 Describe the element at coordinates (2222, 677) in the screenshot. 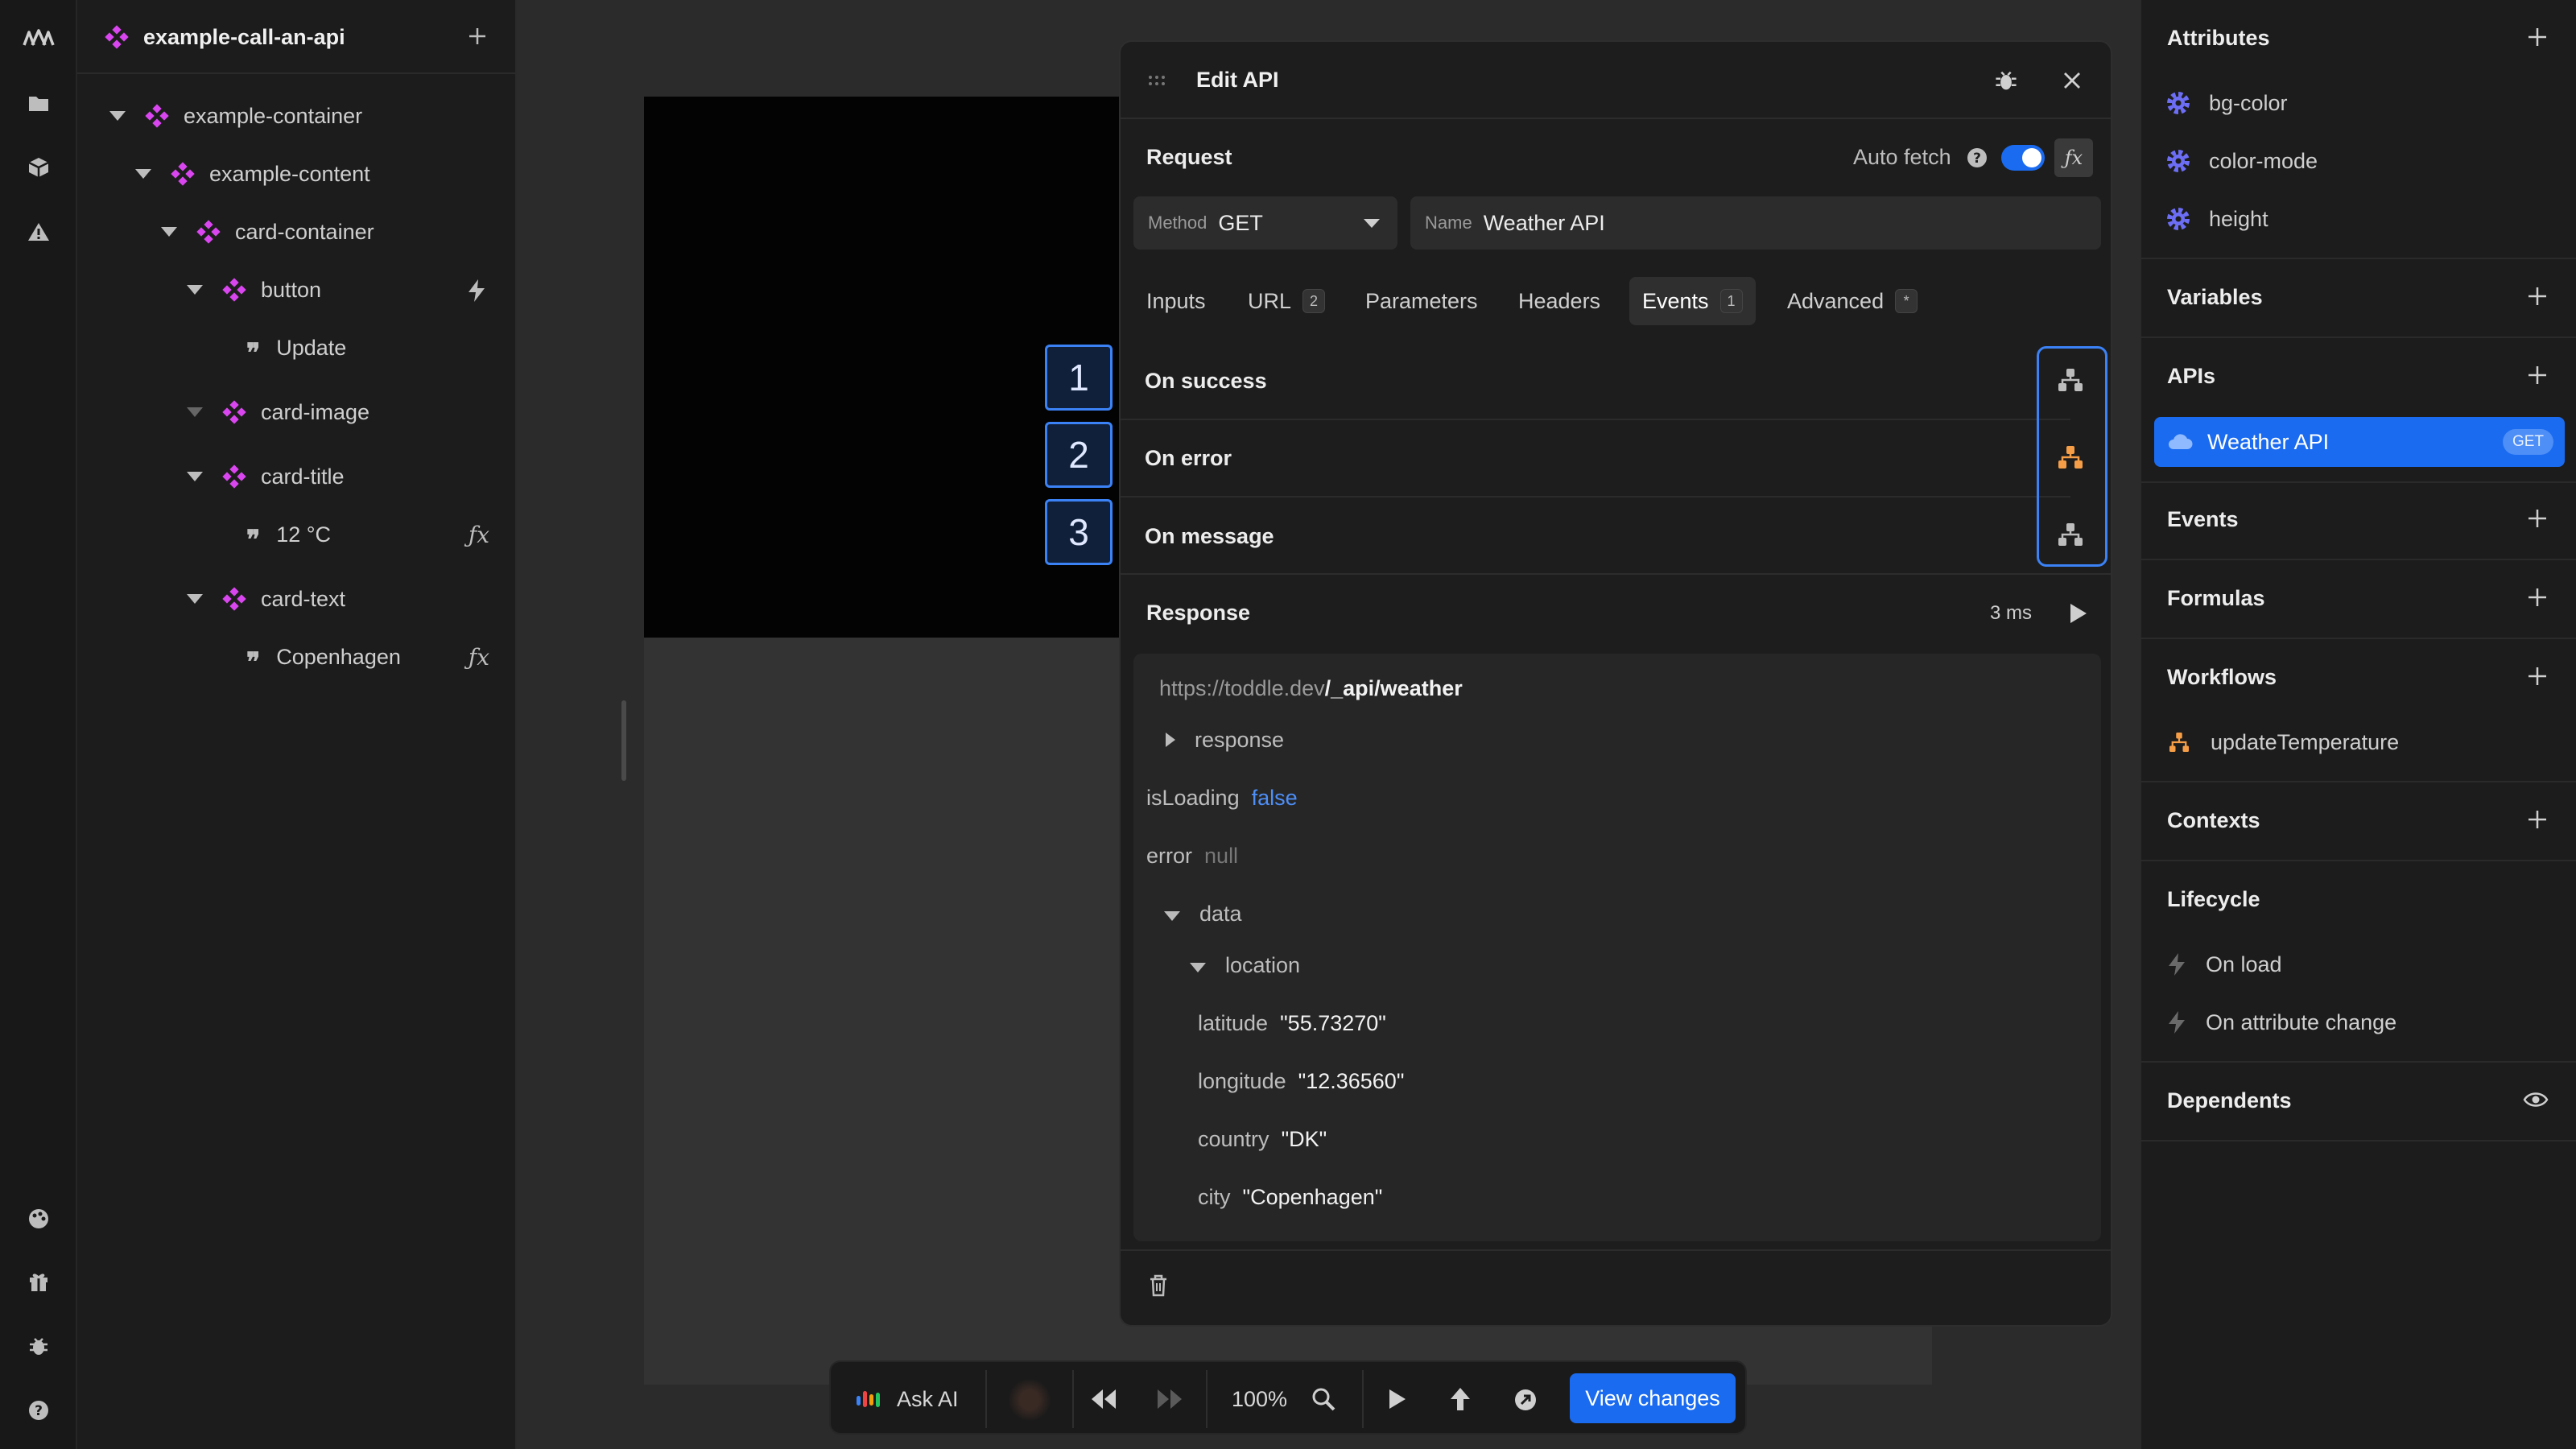

I see `workflows-heading: Workflows` at that location.